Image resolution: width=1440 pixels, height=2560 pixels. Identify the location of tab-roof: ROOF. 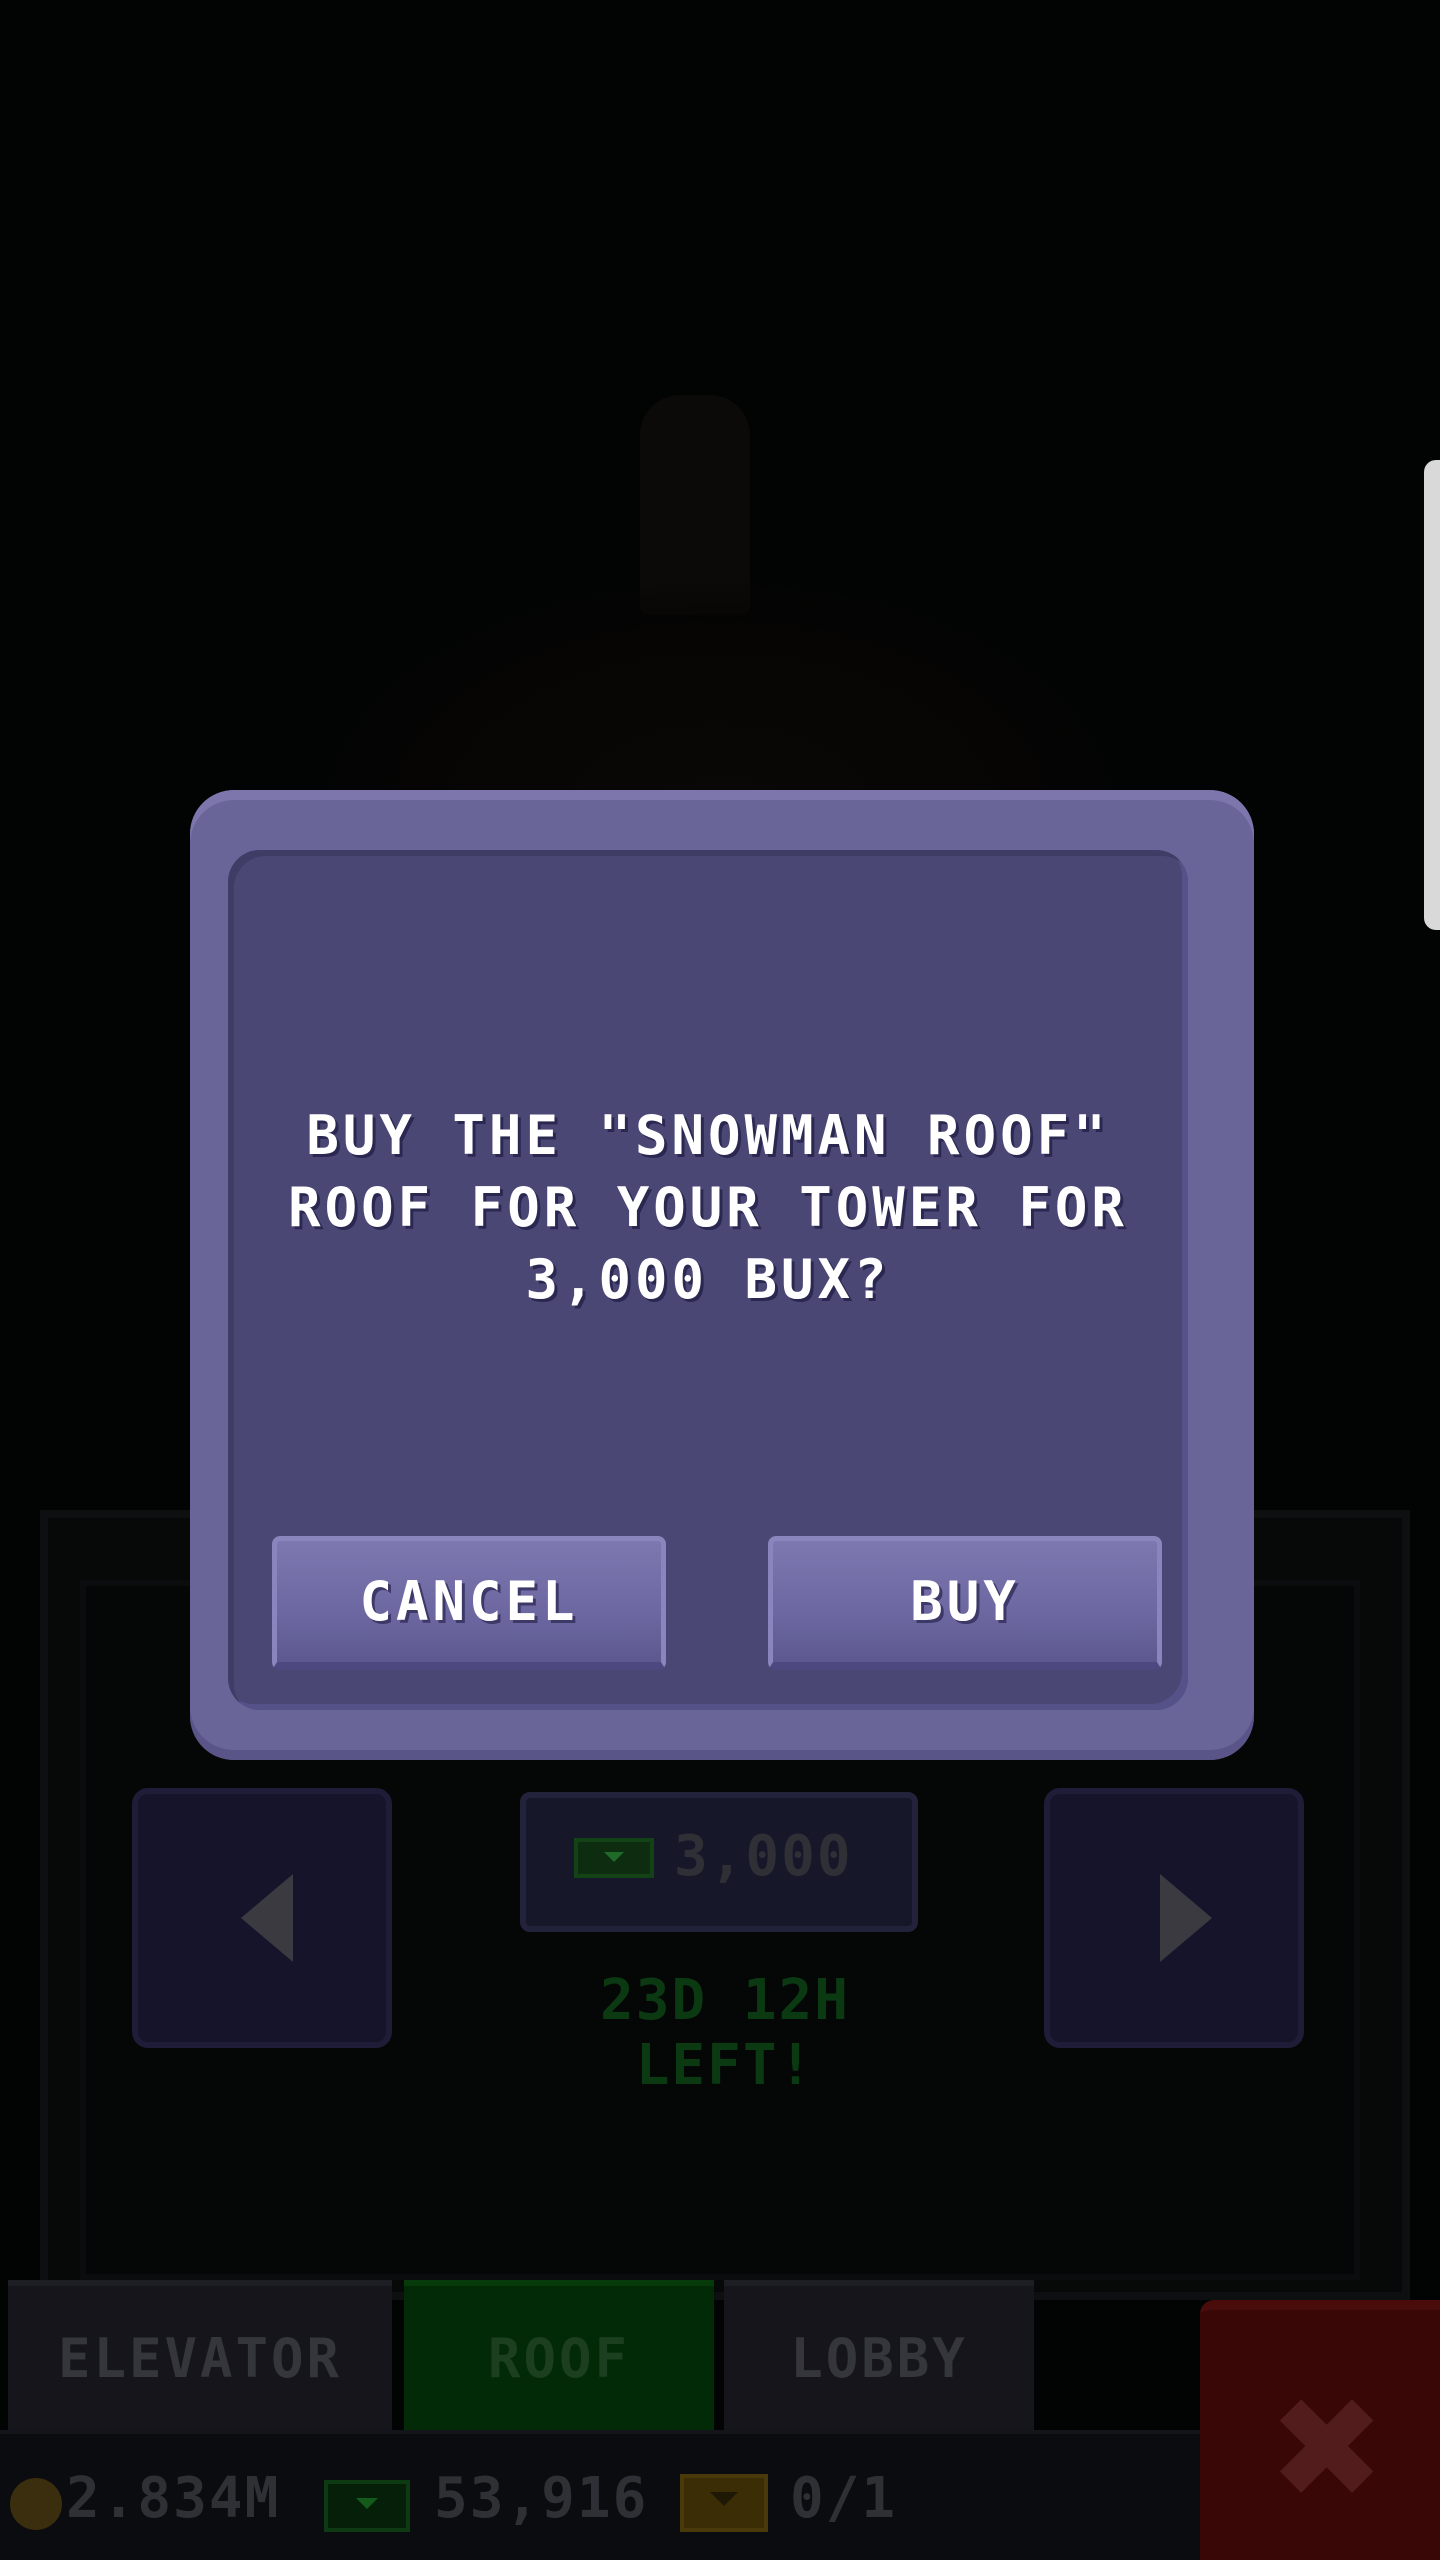
(559, 2355).